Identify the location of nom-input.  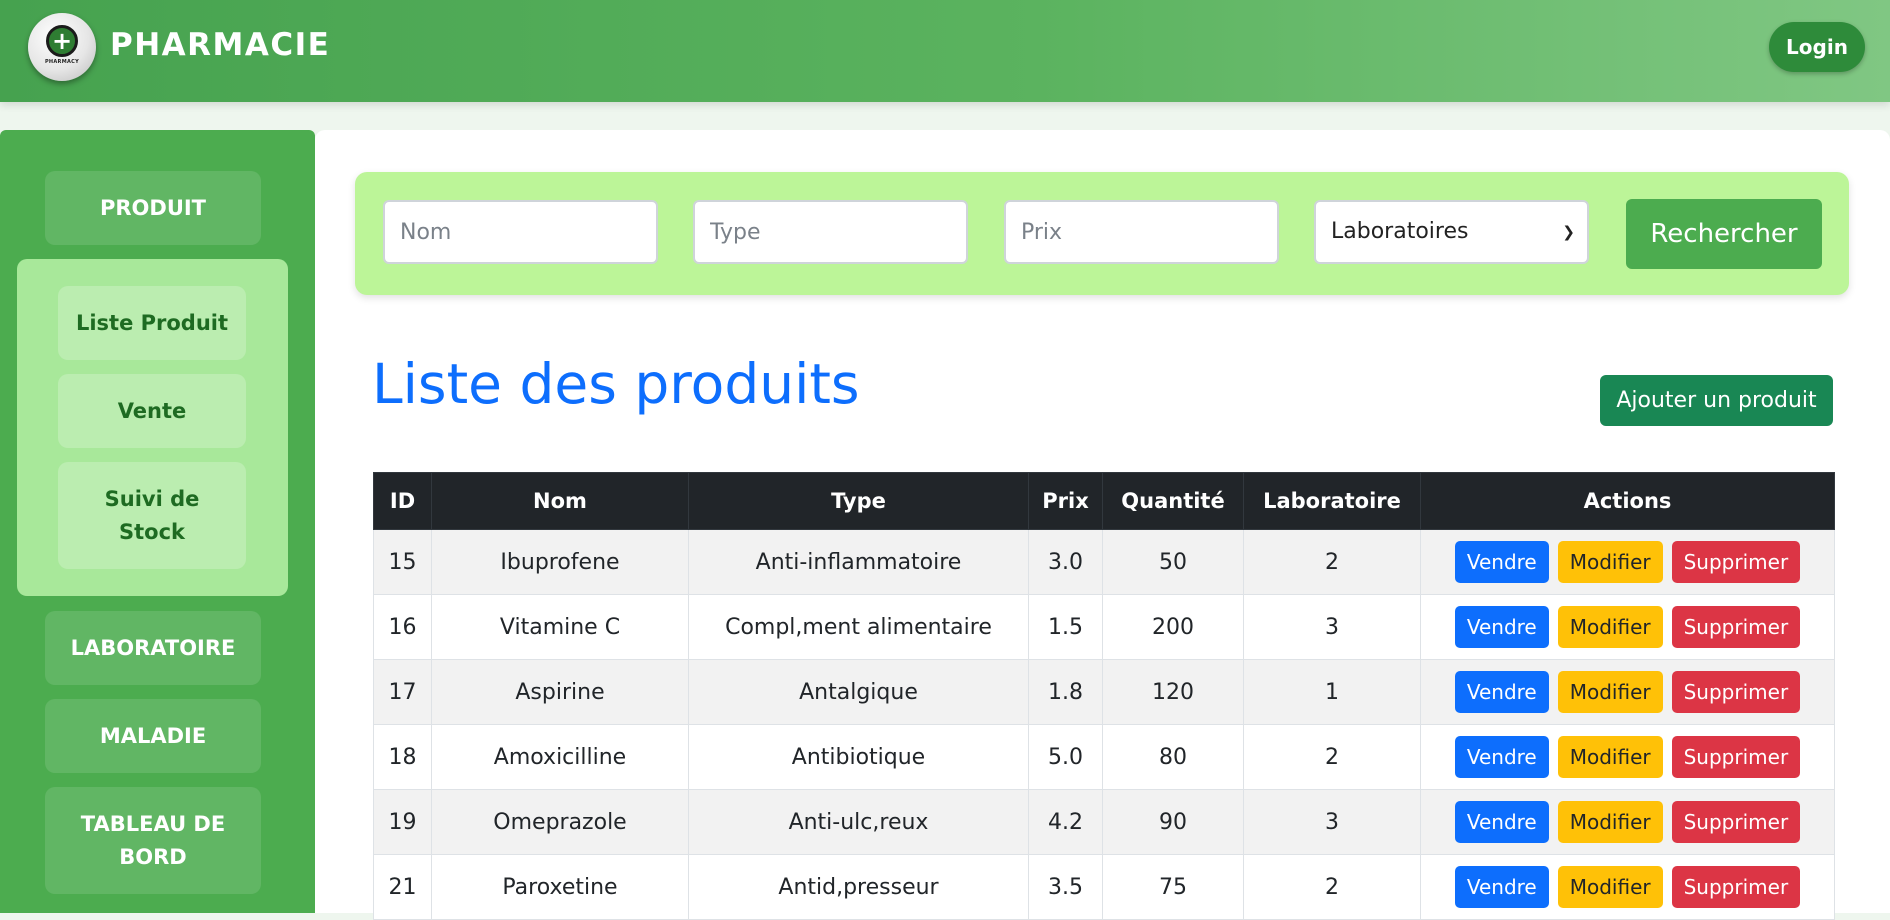
(528, 232).